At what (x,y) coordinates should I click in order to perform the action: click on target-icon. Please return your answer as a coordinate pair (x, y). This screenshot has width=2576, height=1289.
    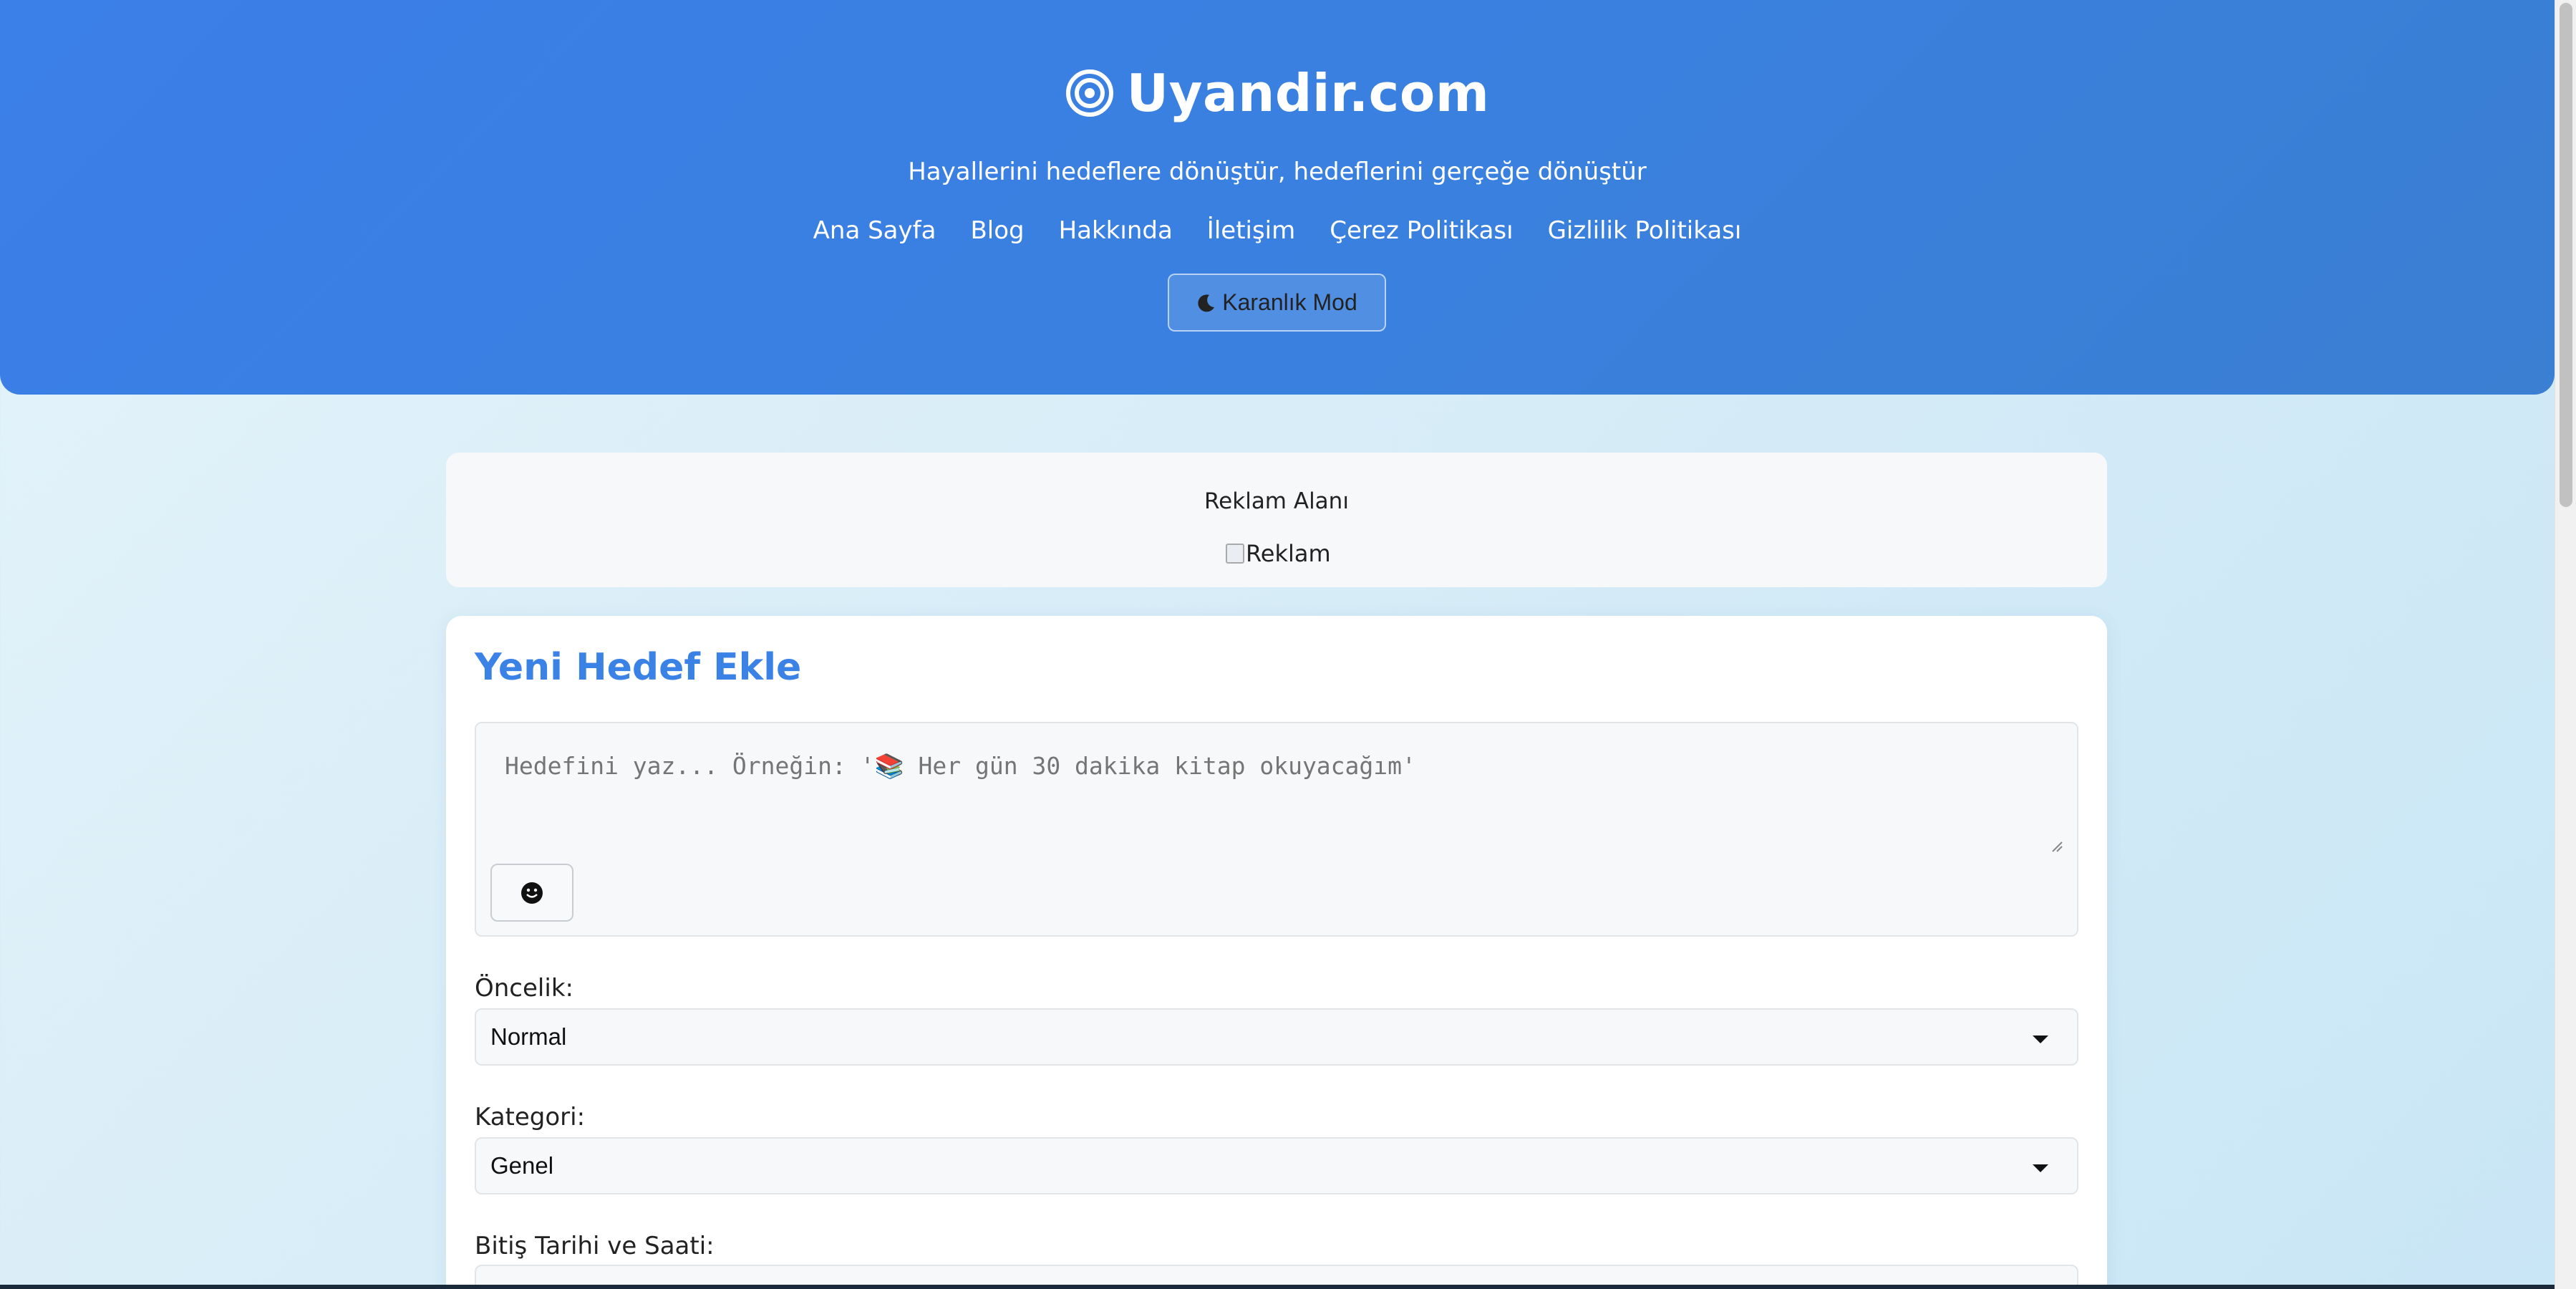
    Looking at the image, I should click on (1089, 93).